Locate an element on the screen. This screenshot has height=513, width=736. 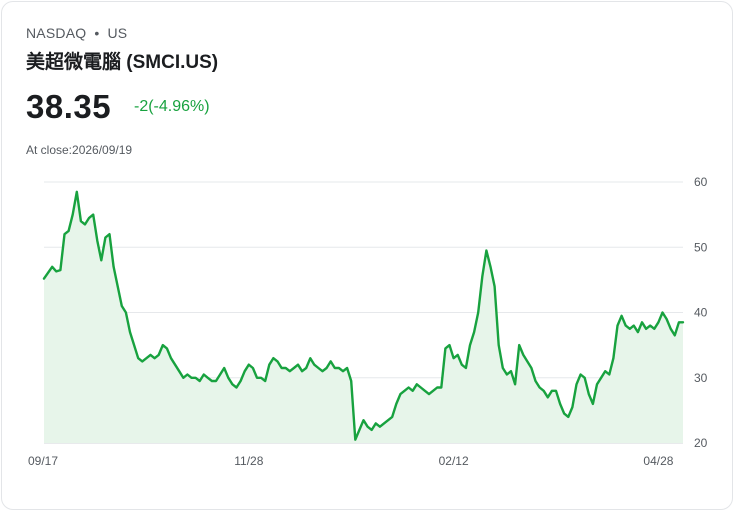
y-tick-label: 60 is located at coordinates (701, 182).